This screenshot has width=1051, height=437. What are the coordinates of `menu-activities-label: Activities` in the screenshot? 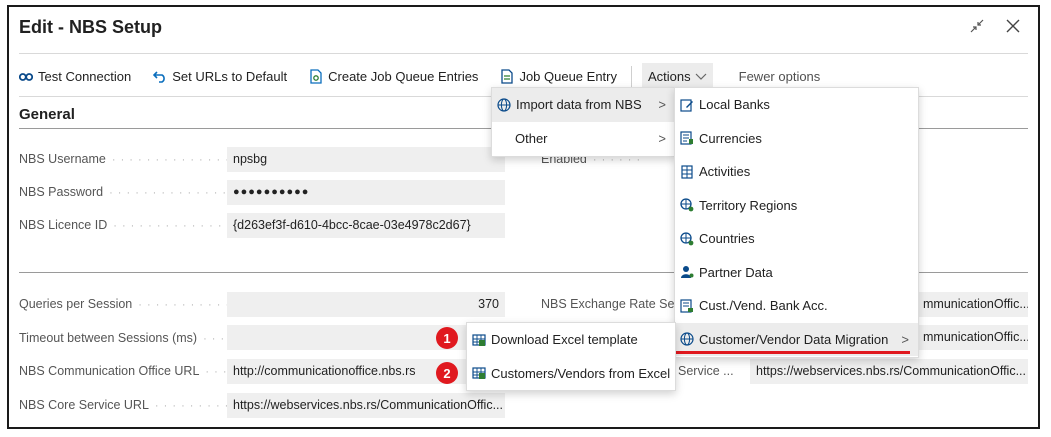 It's located at (725, 172).